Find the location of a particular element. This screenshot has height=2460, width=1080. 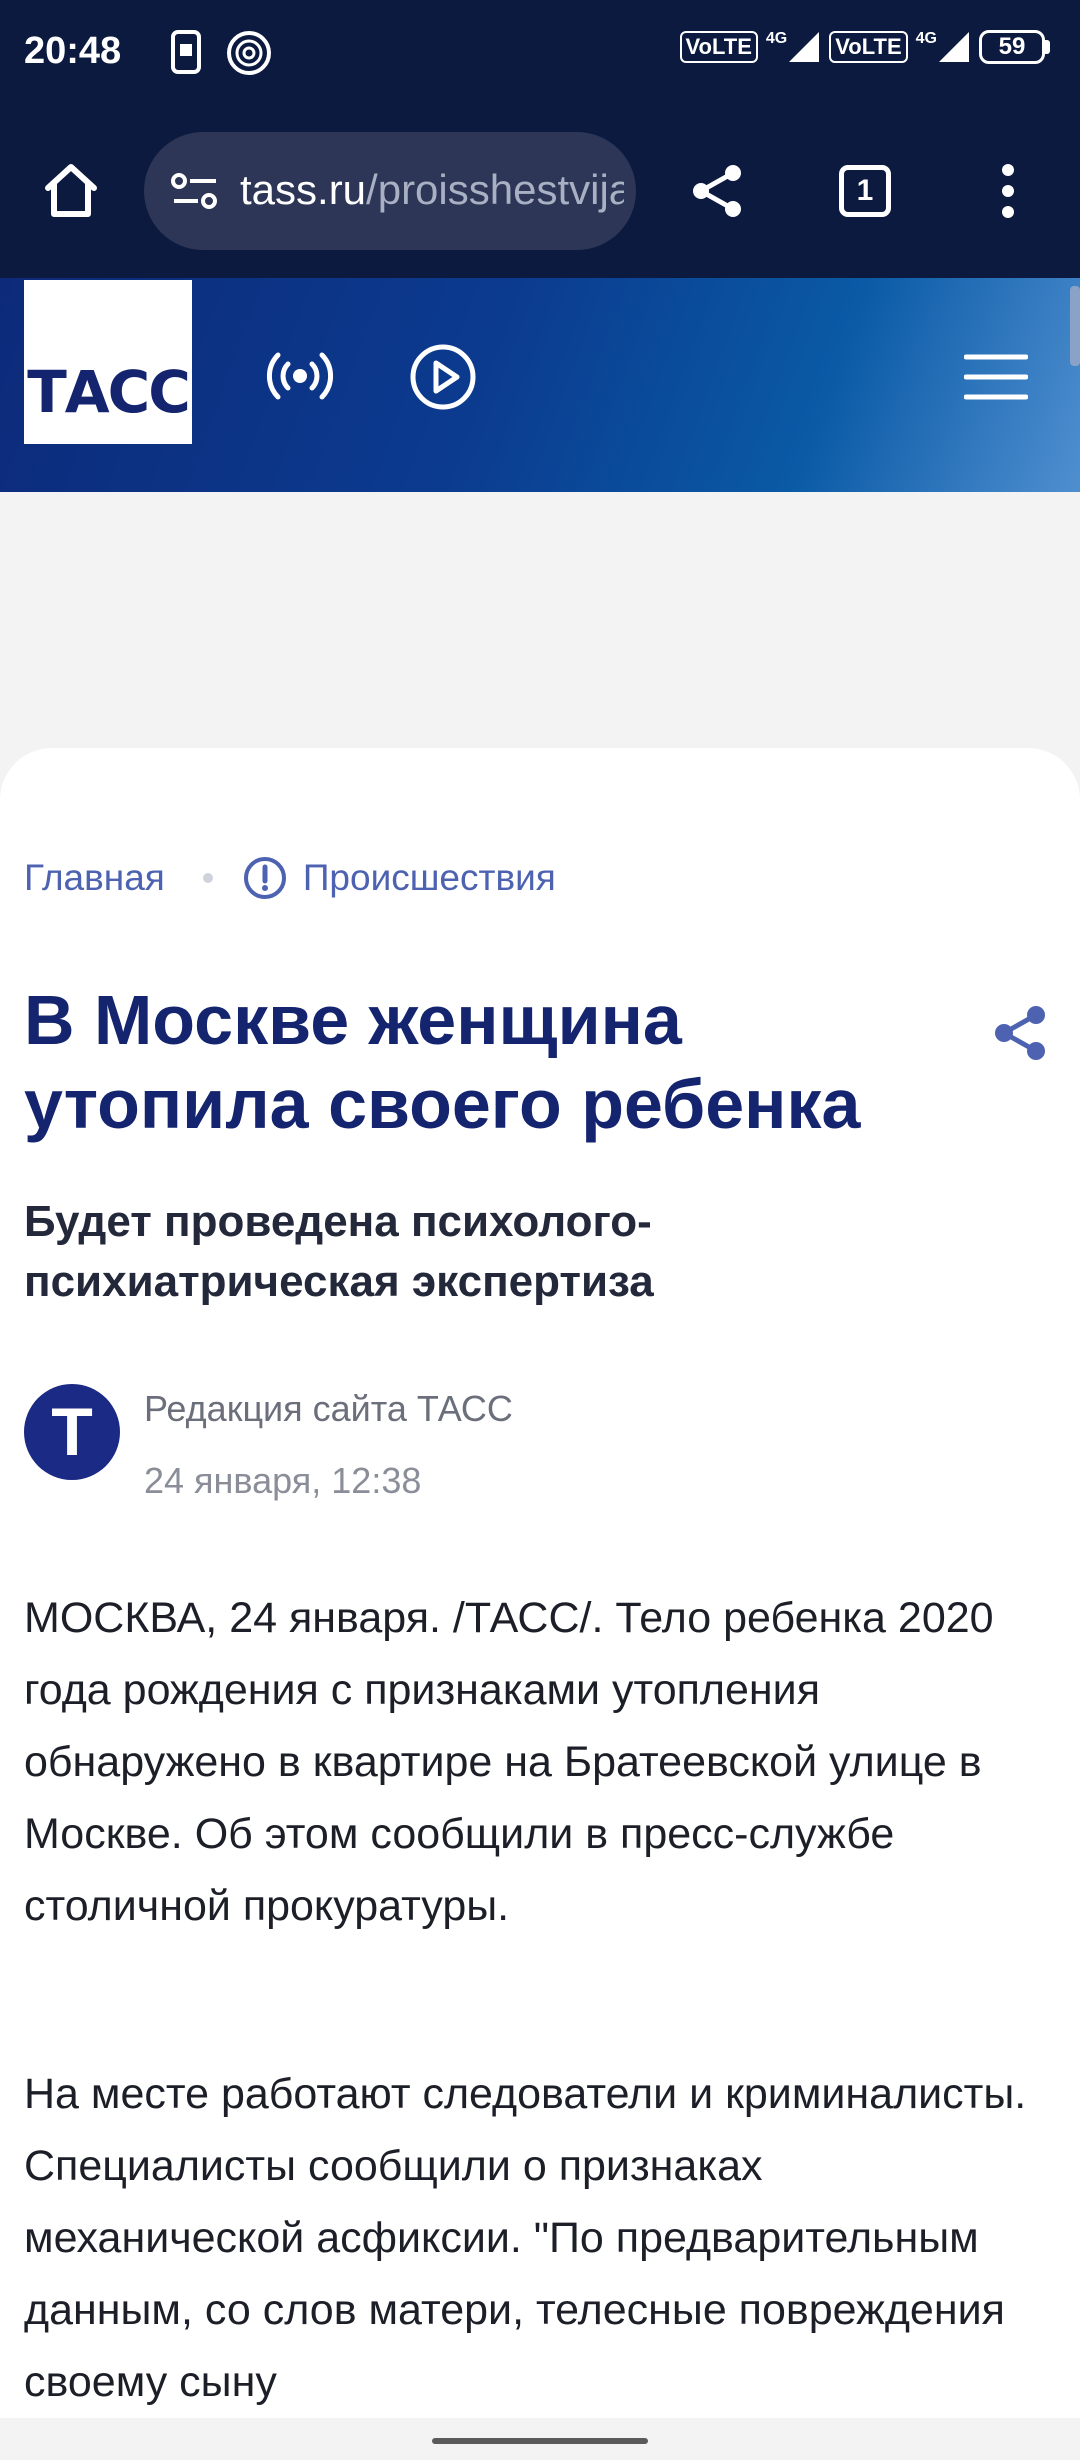

address-bar: tass.ru/proisshestvija is located at coordinates (390, 191).